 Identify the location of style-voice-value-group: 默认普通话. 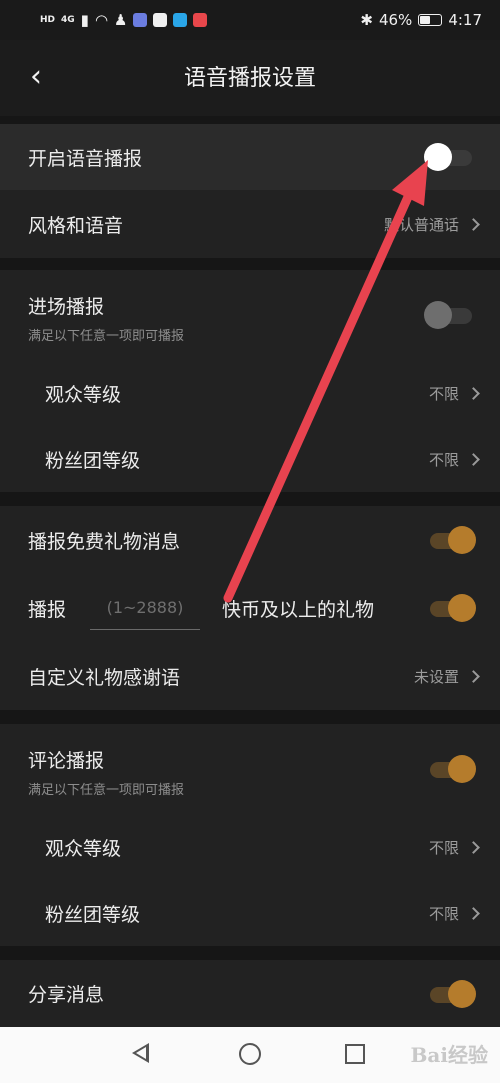
(431, 224).